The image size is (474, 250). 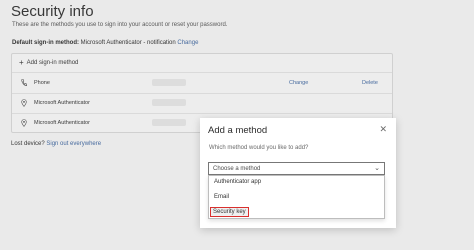 I want to click on close-icon: ✕, so click(x=383, y=129).